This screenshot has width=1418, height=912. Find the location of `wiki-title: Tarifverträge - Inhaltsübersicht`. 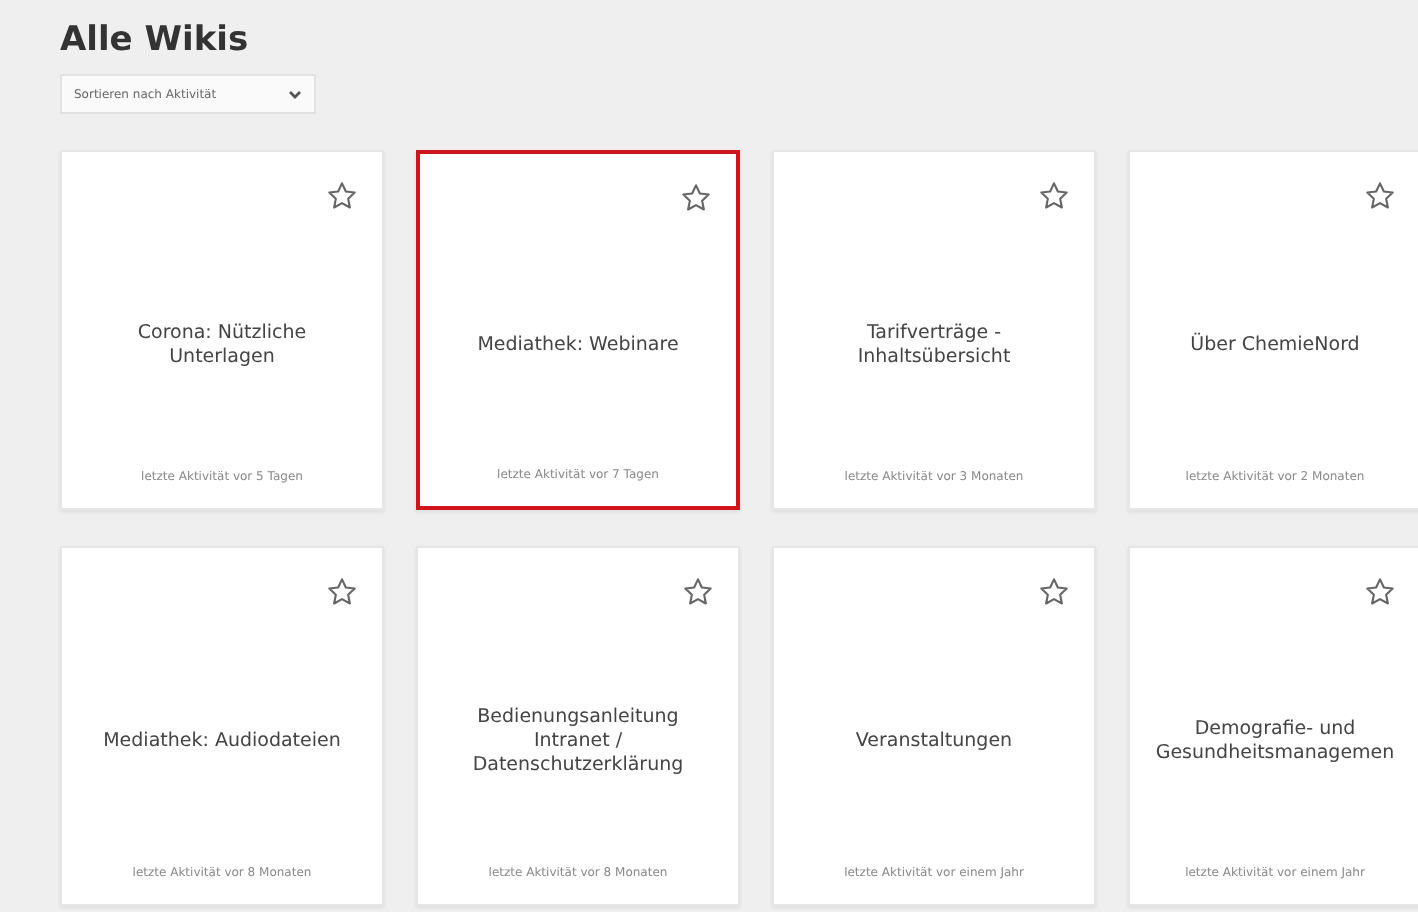

wiki-title: Tarifverträge - Inhaltsübersicht is located at coordinates (934, 345).